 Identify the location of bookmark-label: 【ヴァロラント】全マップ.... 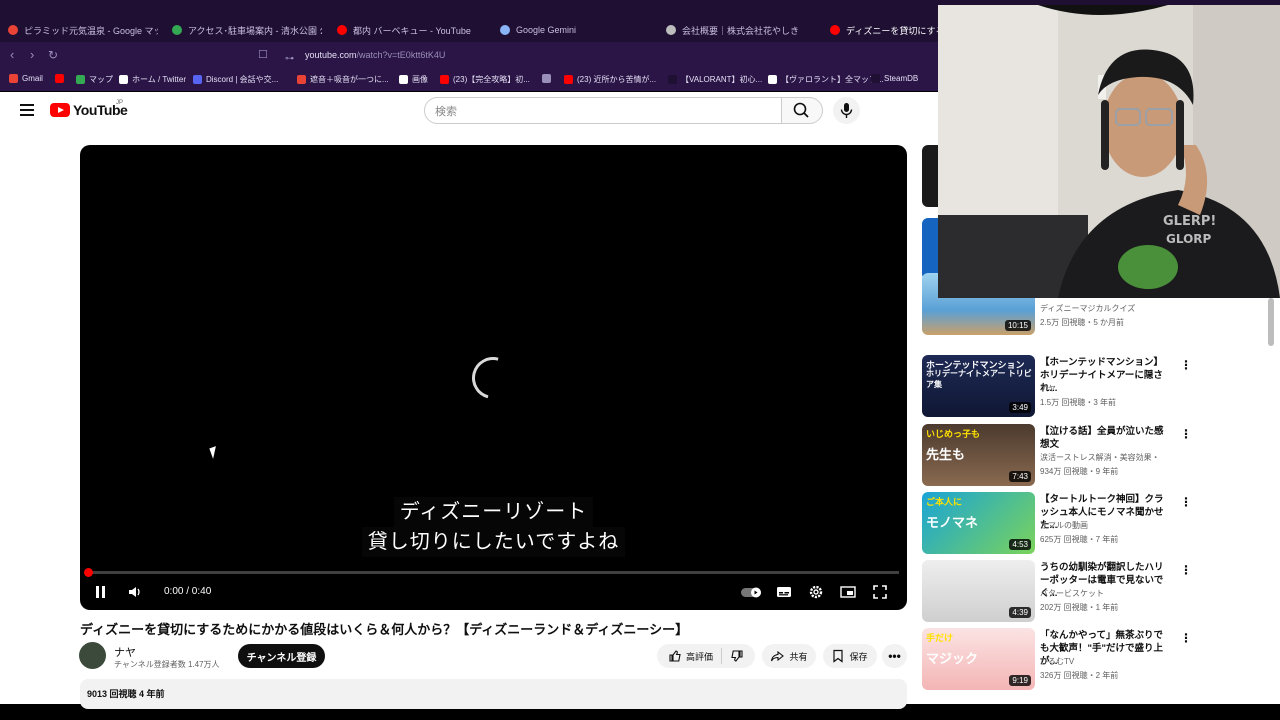
(832, 79).